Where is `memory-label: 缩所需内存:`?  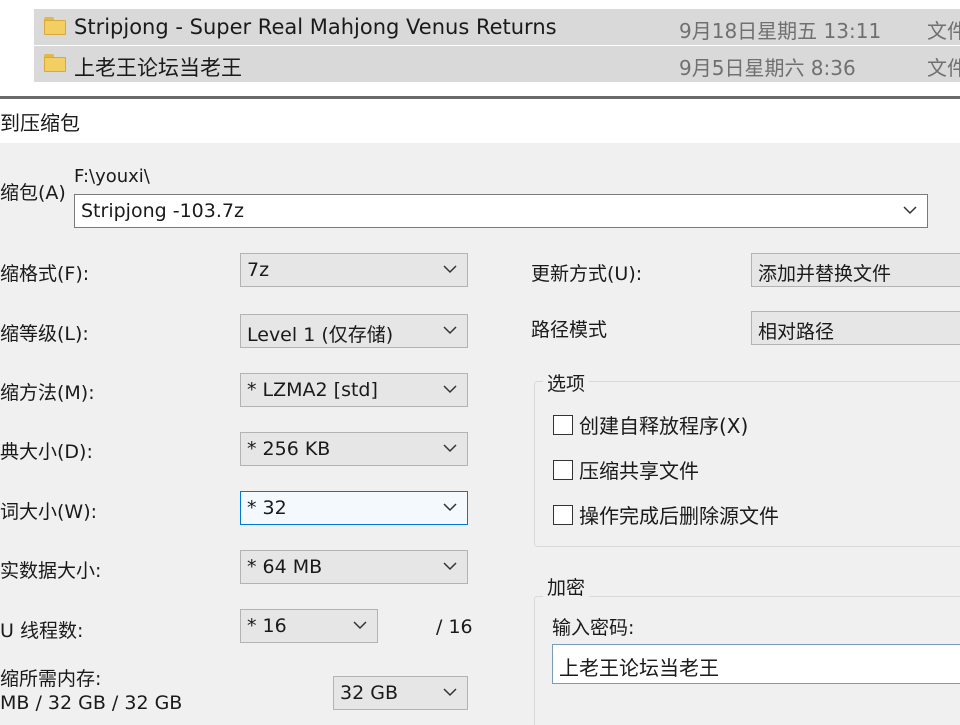
memory-label: 缩所需内存: is located at coordinates (51, 679).